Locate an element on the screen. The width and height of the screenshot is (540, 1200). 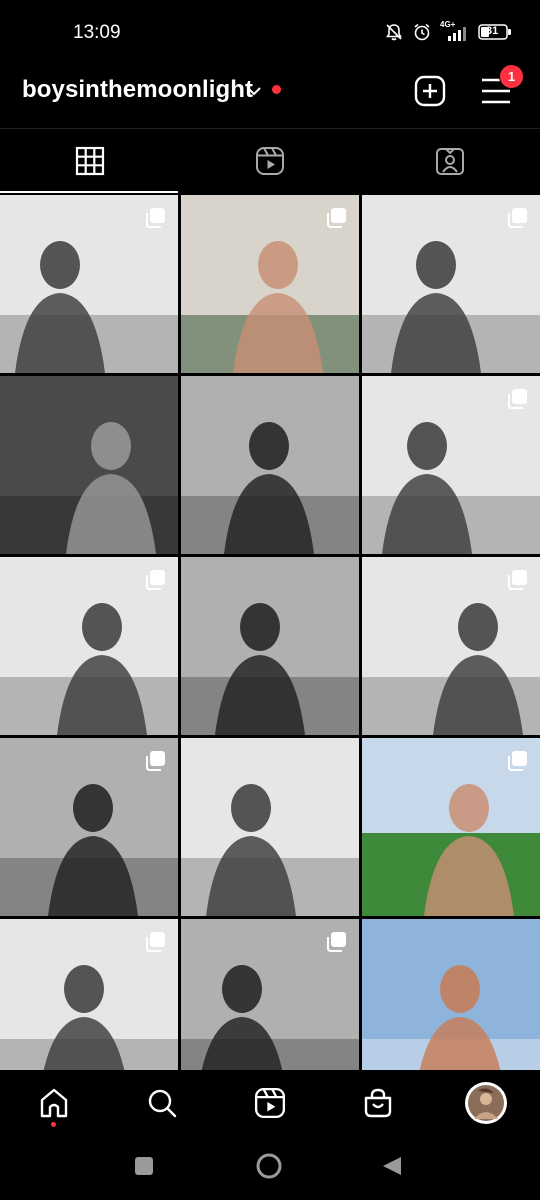
tab-tagged is located at coordinates (450, 161).